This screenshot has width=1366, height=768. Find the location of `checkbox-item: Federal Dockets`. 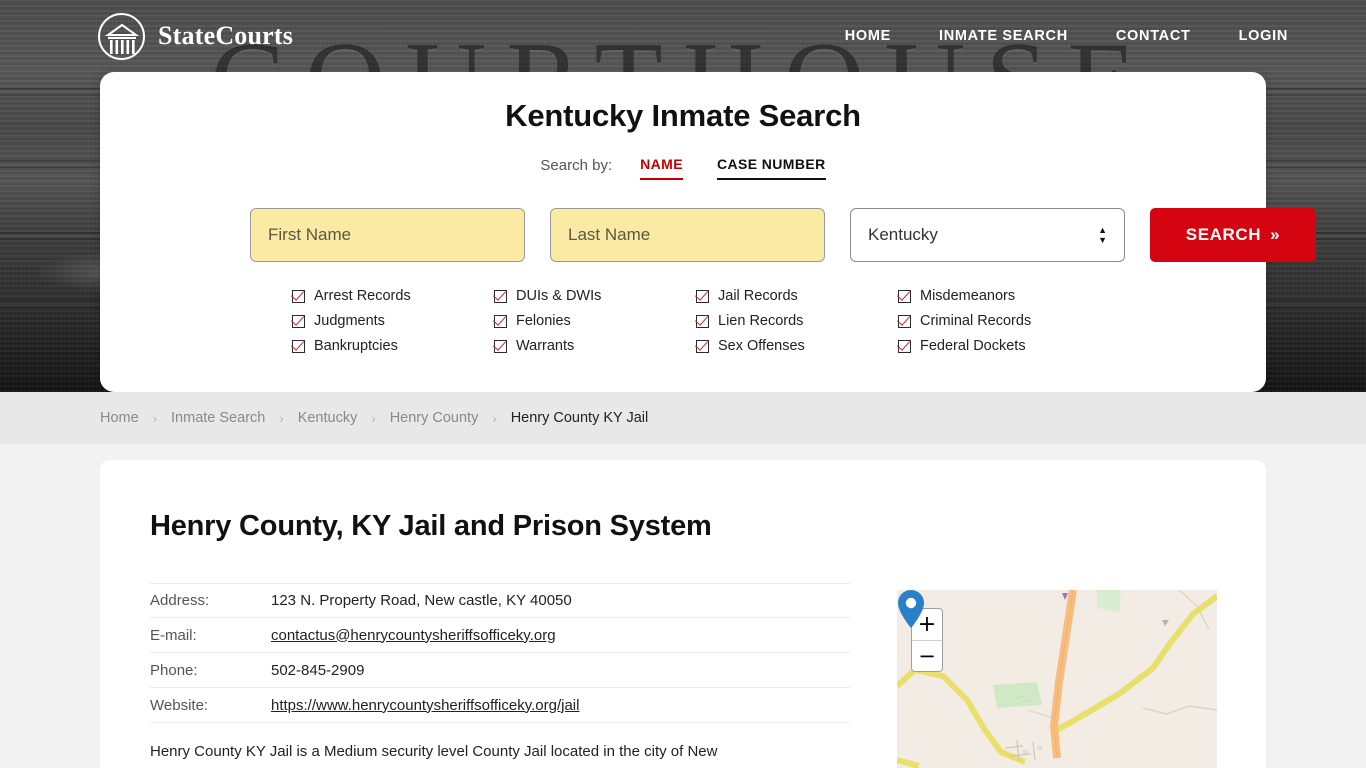

checkbox-item: Federal Dockets is located at coordinates (999, 346).